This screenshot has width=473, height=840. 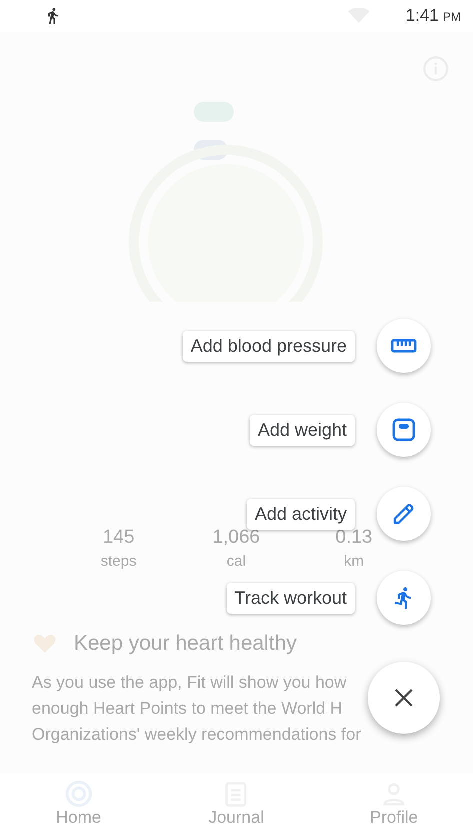 I want to click on action-label: Add blood pressure, so click(x=268, y=346).